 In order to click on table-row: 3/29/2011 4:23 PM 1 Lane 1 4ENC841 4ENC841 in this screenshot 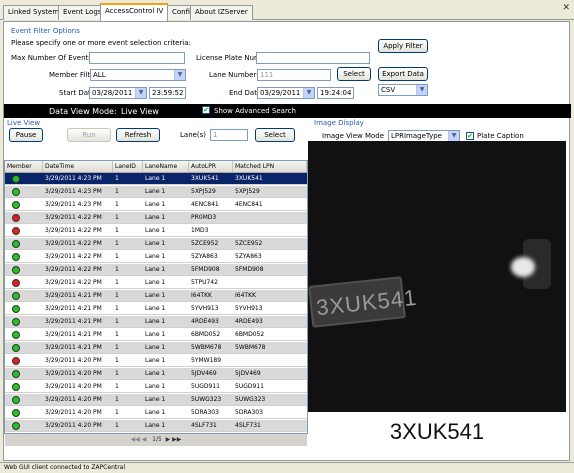, I will do `click(156, 205)`.